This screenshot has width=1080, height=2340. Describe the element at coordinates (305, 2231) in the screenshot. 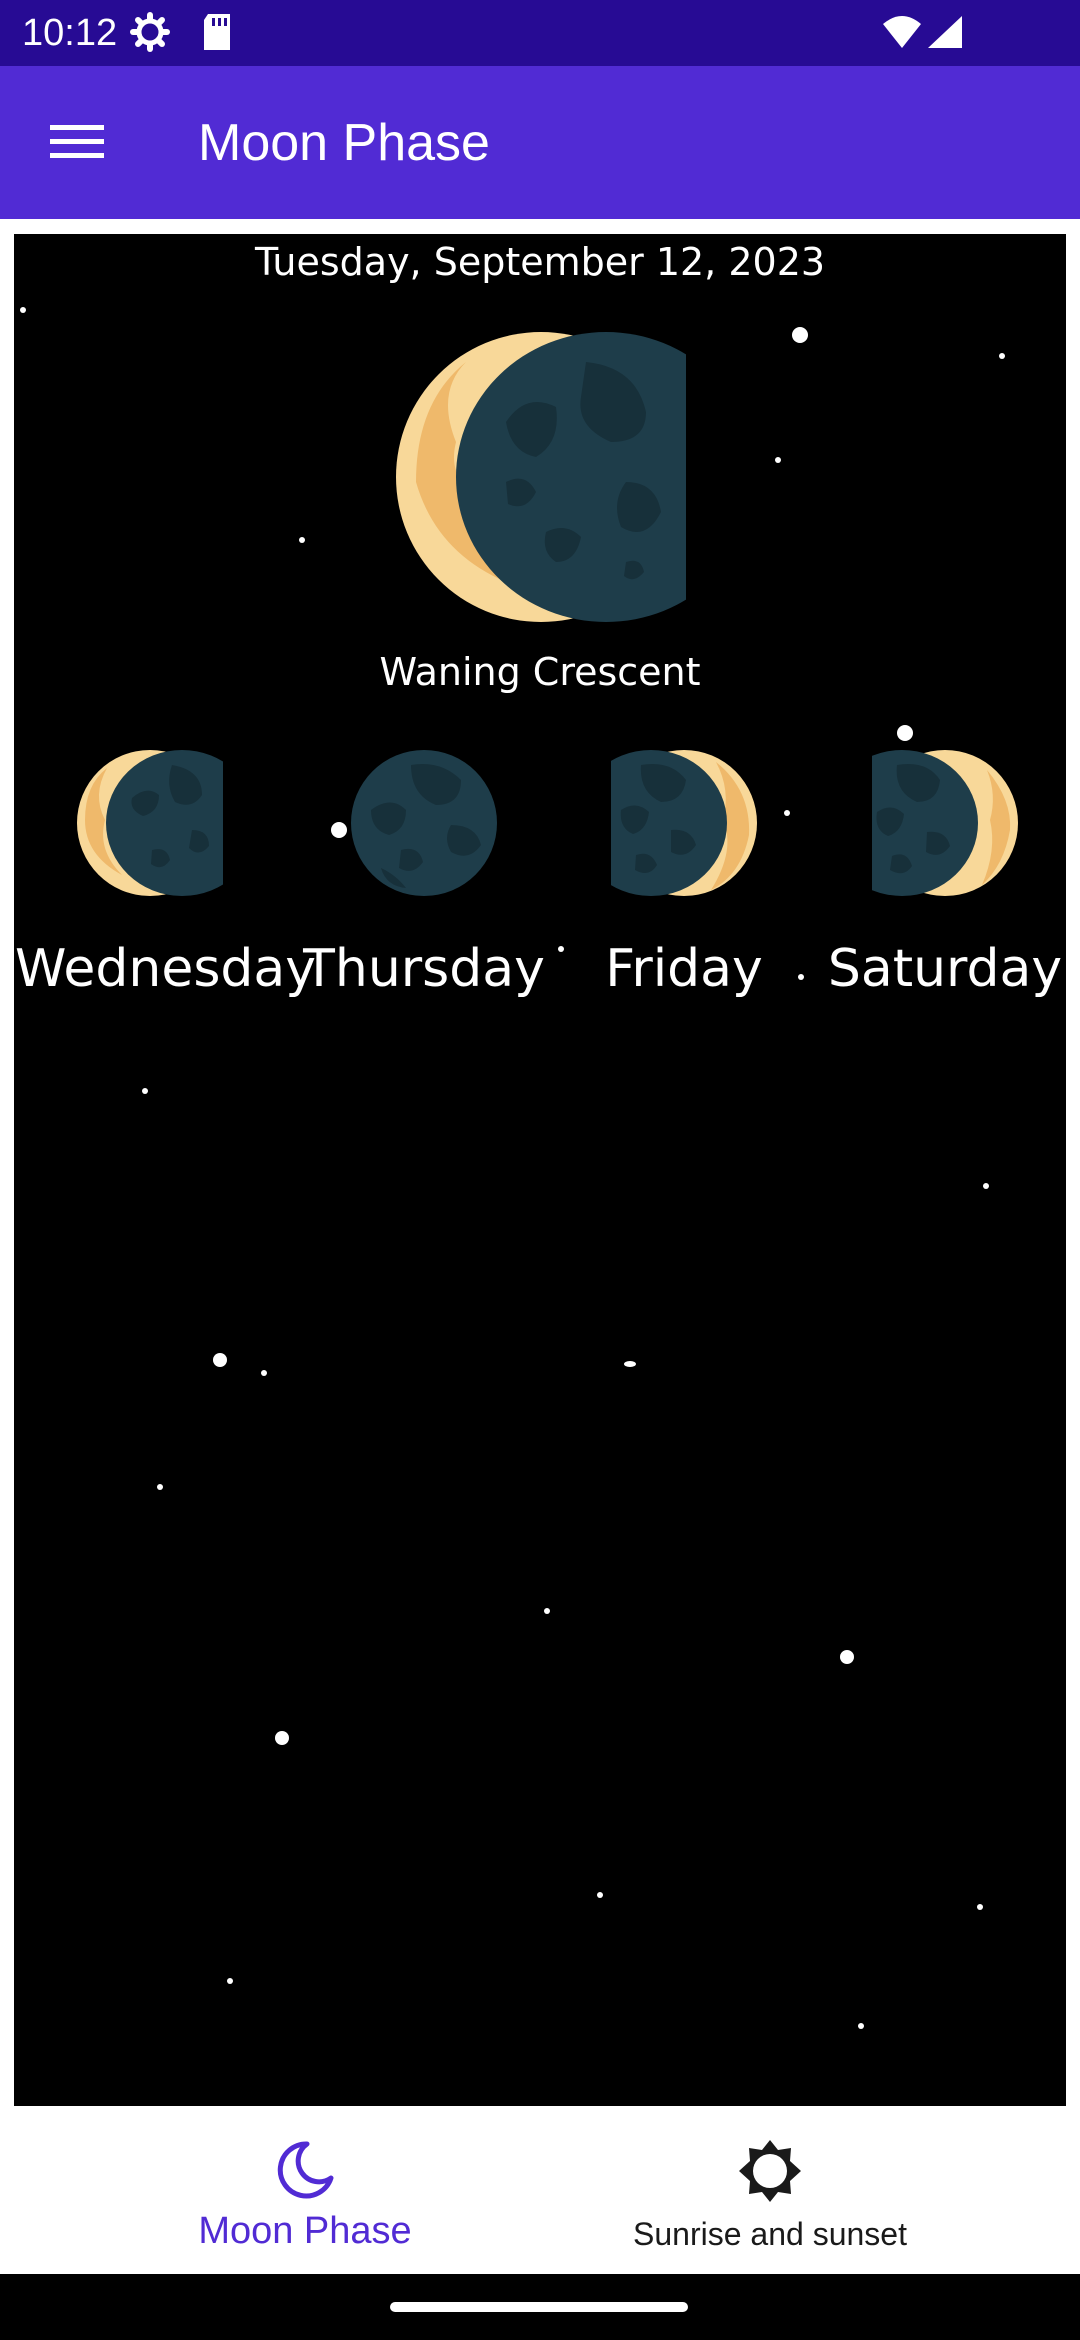

I see `tab-moon-phase-label: Moon Phase` at that location.